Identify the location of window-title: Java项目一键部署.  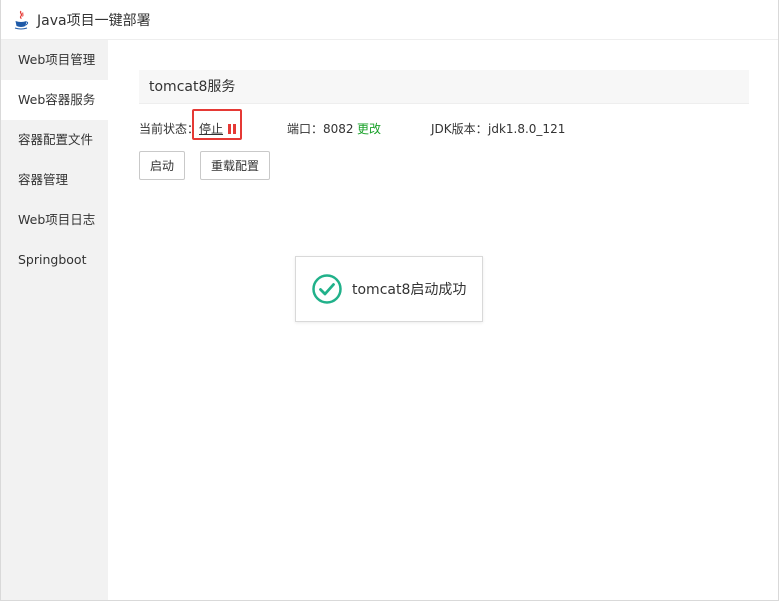
(94, 20).